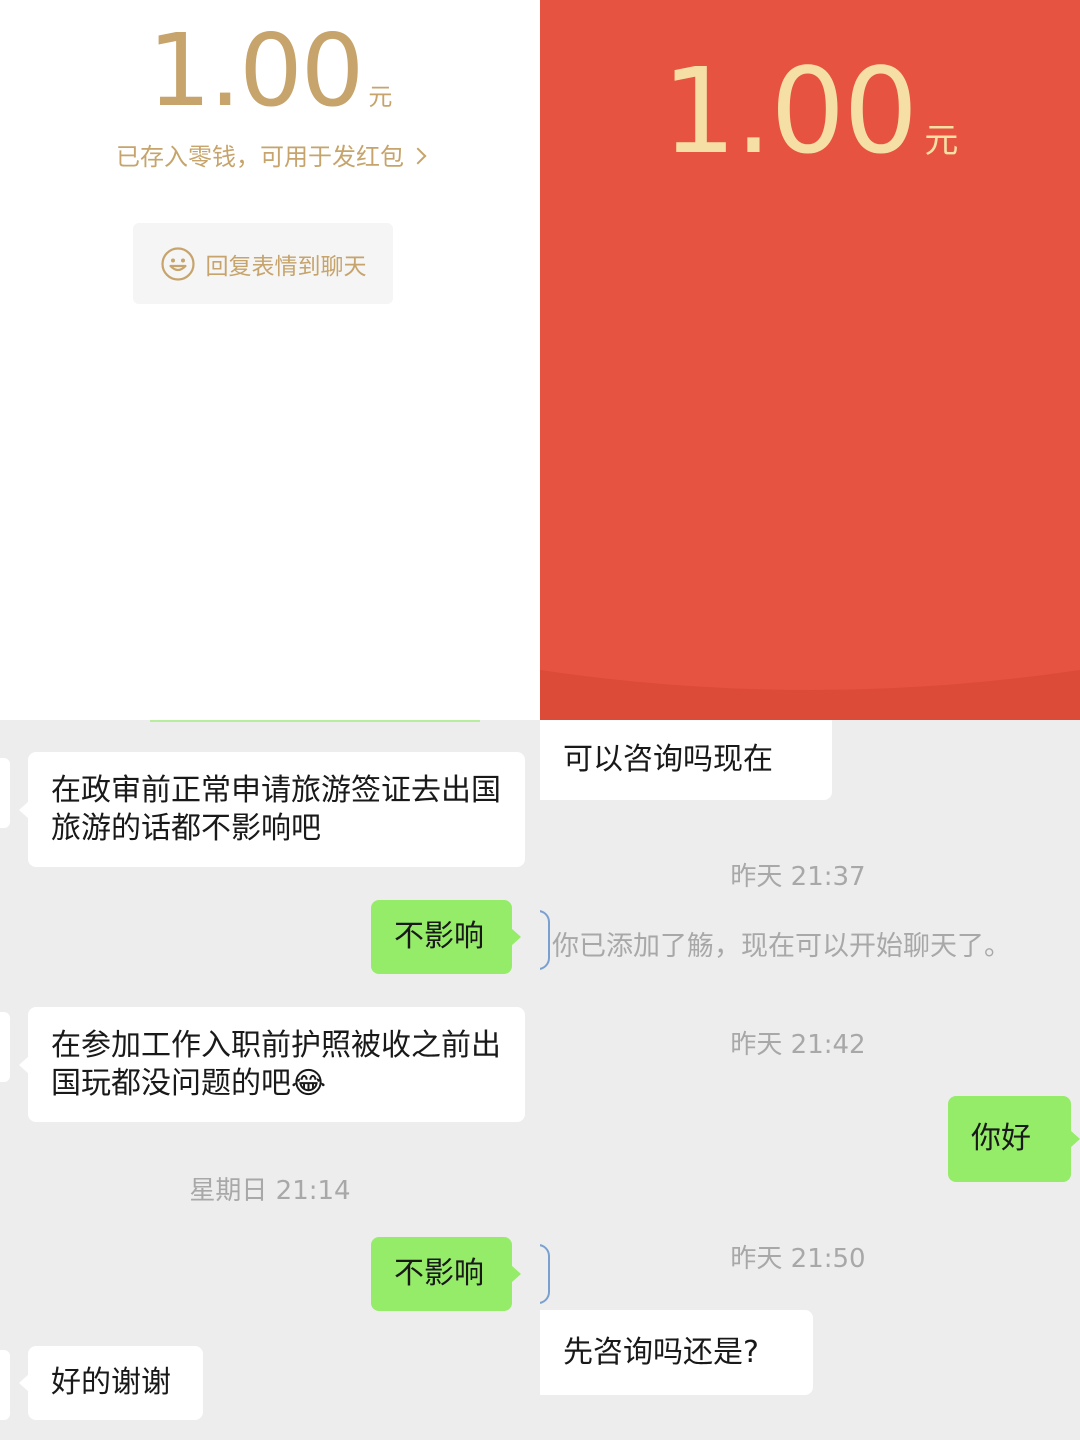  What do you see at coordinates (798, 877) in the screenshot?
I see `timestamp: 昨天 21:37` at bounding box center [798, 877].